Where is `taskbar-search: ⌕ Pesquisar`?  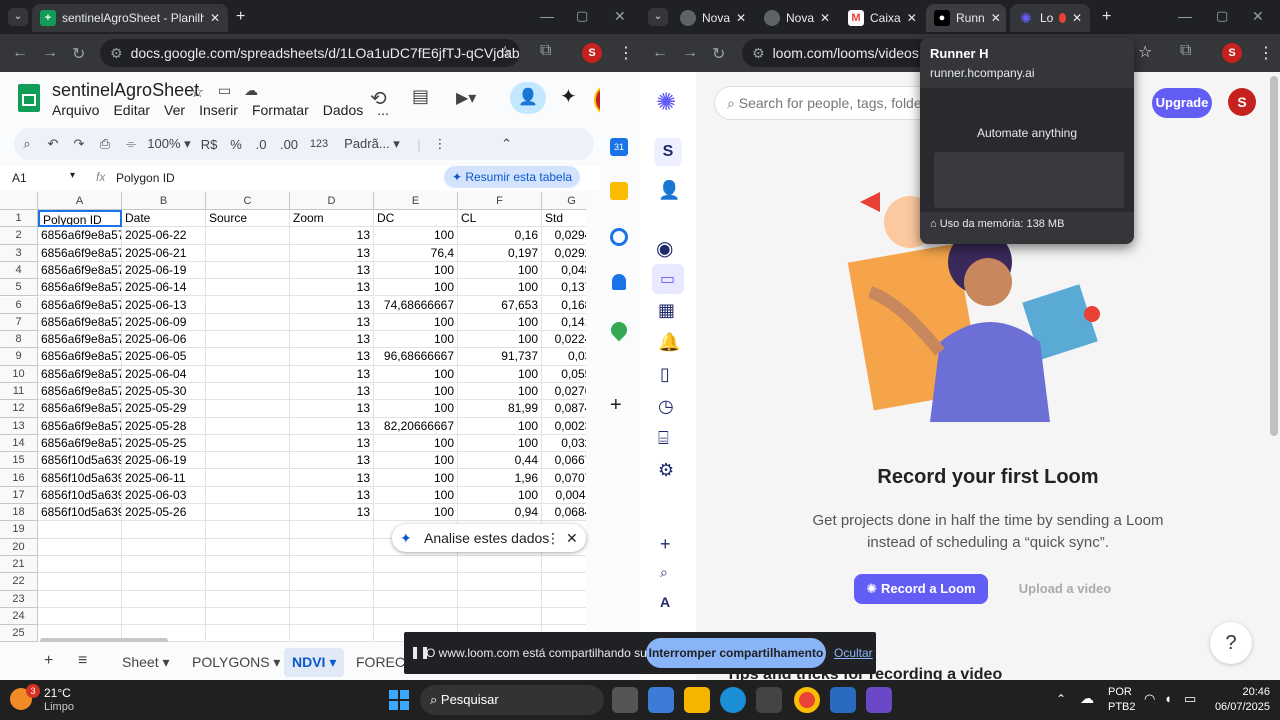 taskbar-search: ⌕ Pesquisar is located at coordinates (512, 700).